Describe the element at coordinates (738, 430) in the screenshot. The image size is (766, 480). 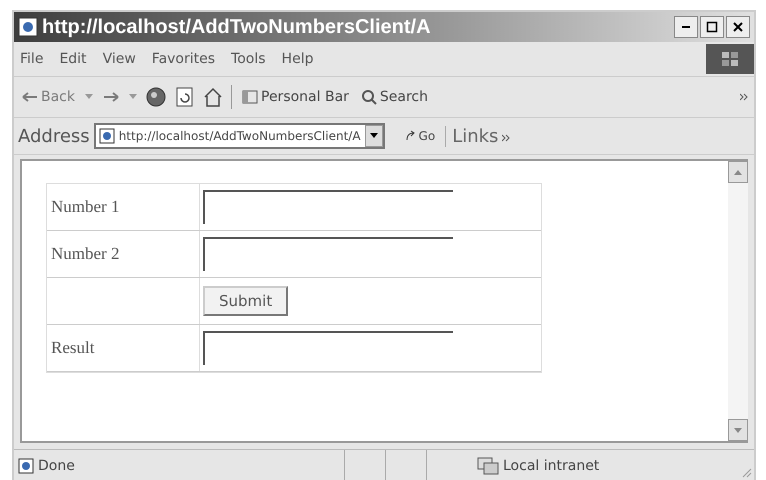
I see `scroll-down-icon` at that location.